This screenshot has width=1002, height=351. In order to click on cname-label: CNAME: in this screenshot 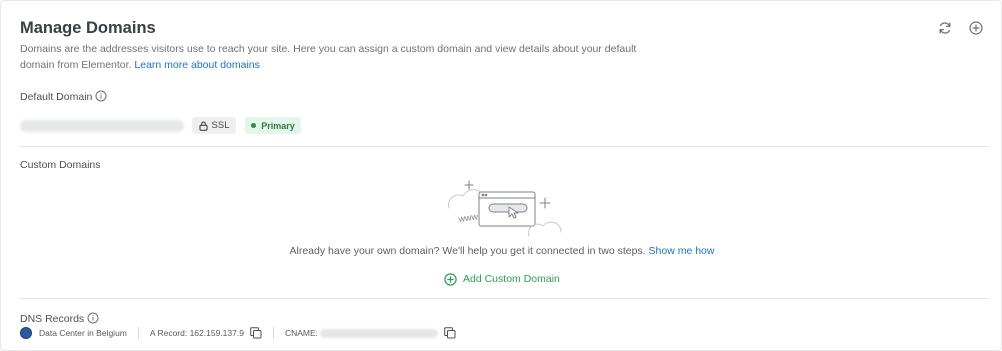, I will do `click(301, 333)`.